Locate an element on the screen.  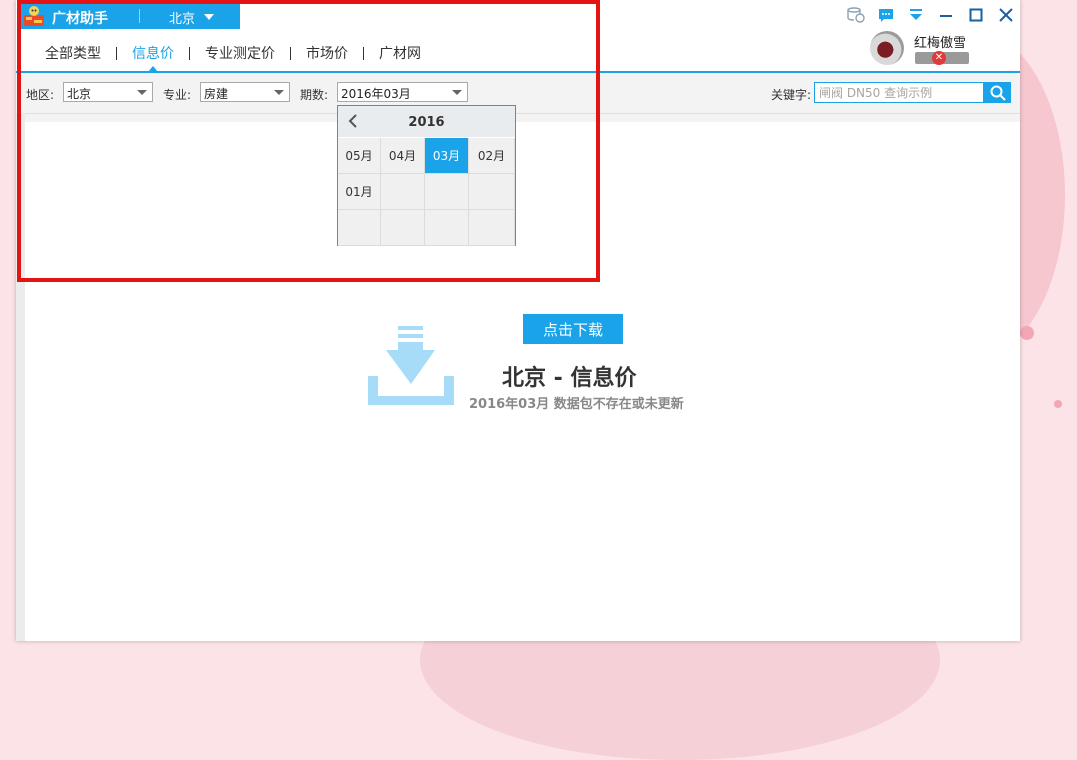
month-grid: 05月 04月 03月 02月 01月 is located at coordinates (426, 192).